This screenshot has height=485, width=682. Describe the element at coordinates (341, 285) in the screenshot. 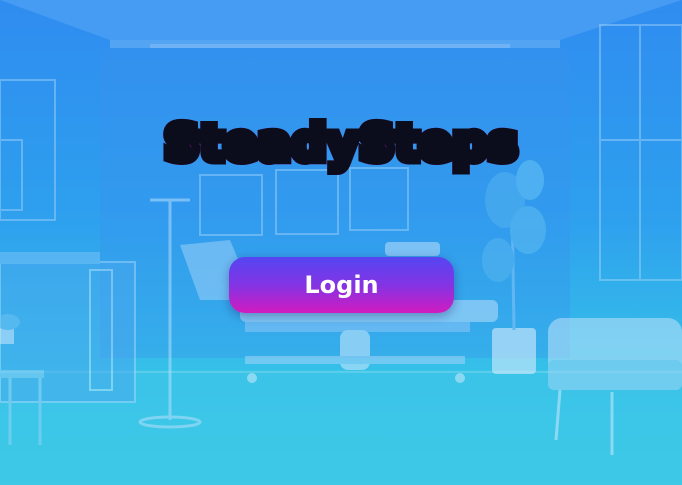

I see `login-button: Login` at that location.